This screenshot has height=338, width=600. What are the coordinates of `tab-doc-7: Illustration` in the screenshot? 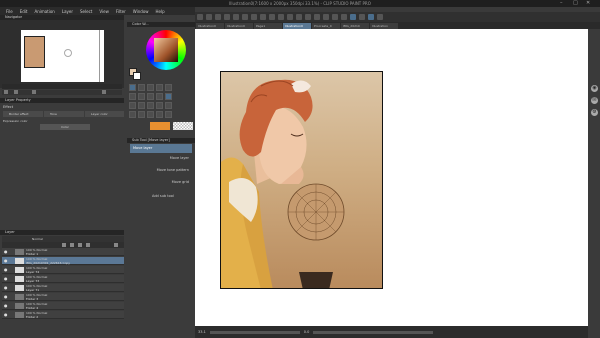 It's located at (384, 25).